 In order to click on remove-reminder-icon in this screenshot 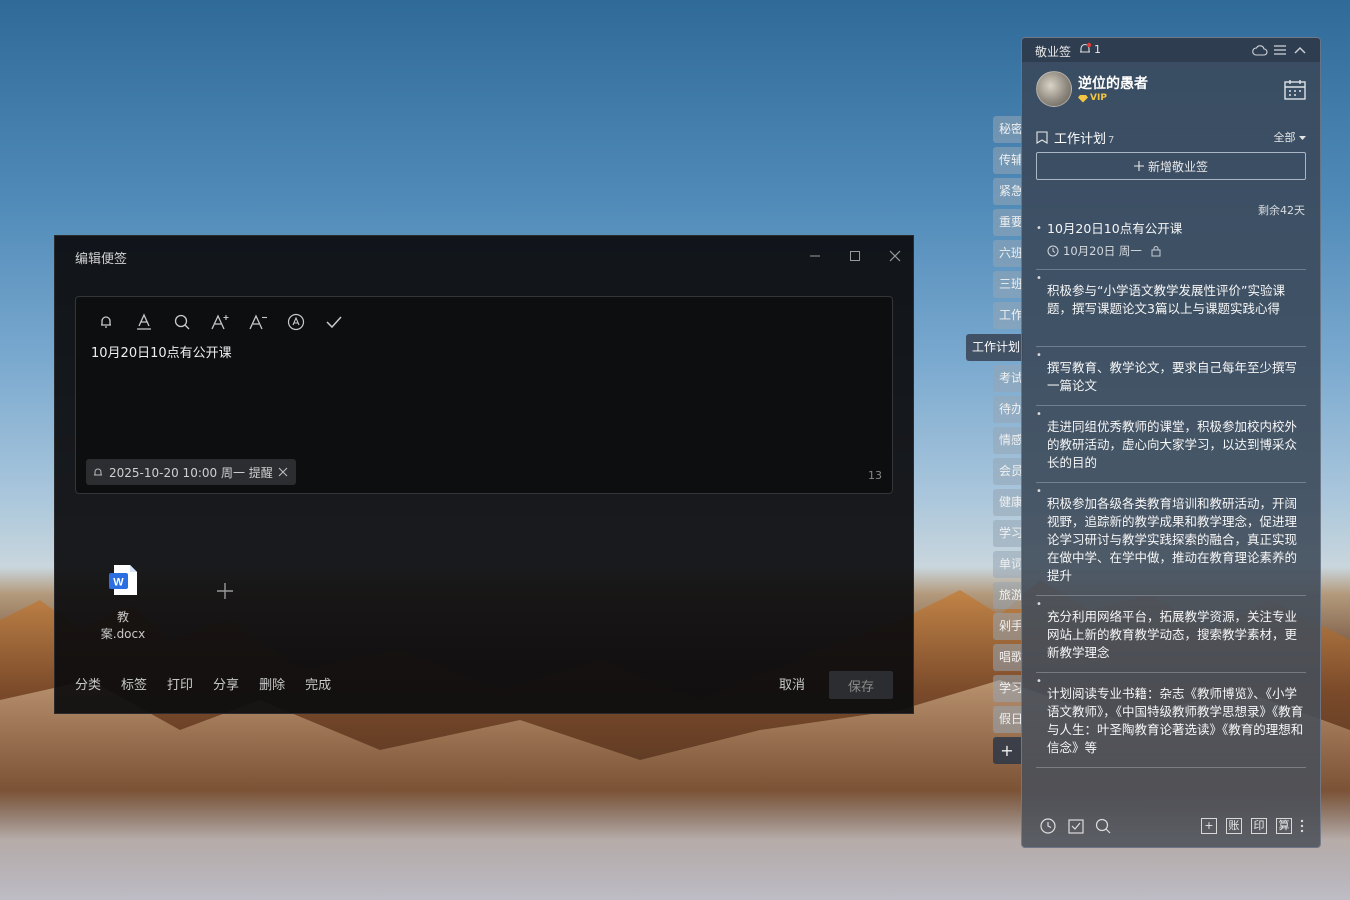, I will do `click(283, 472)`.